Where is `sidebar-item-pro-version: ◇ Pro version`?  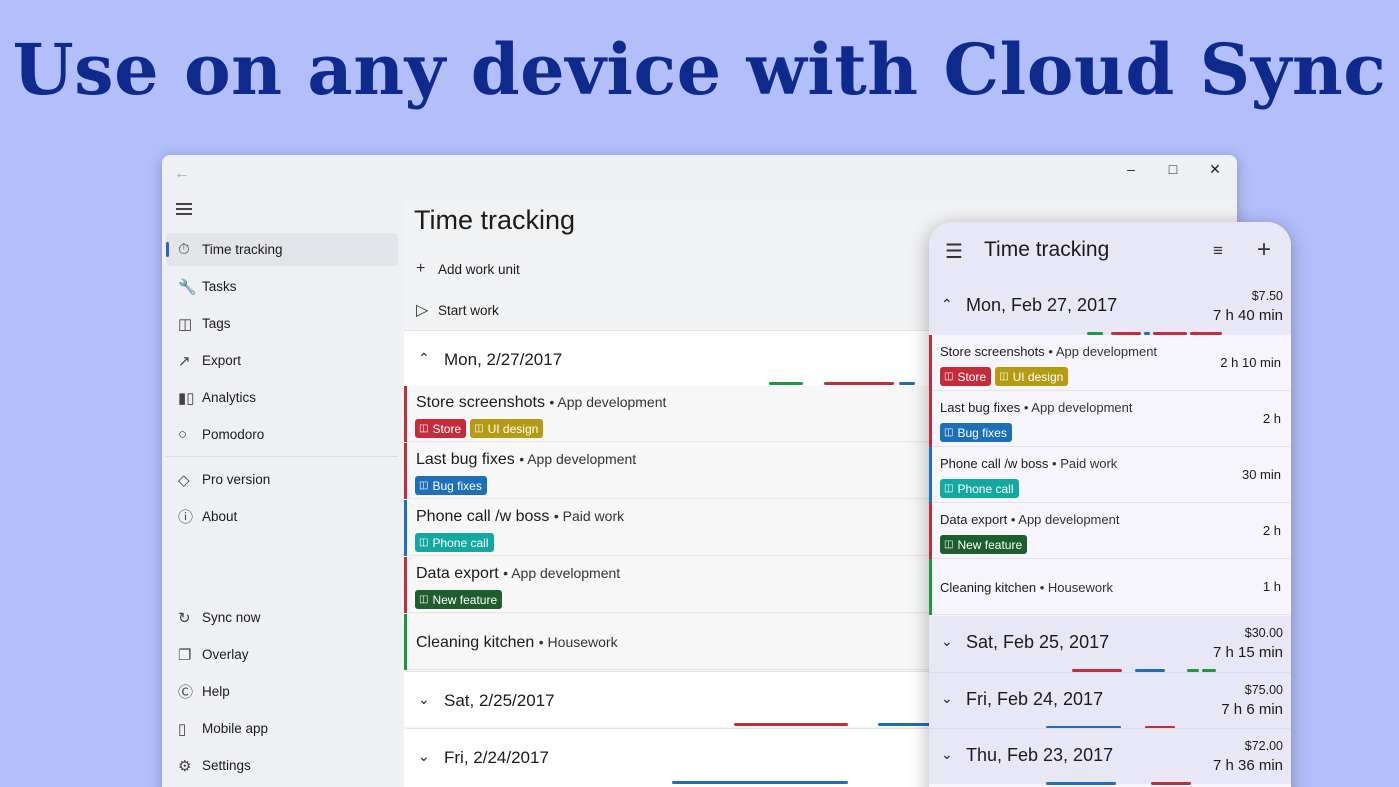
sidebar-item-pro-version: ◇ Pro version is located at coordinates (282, 479).